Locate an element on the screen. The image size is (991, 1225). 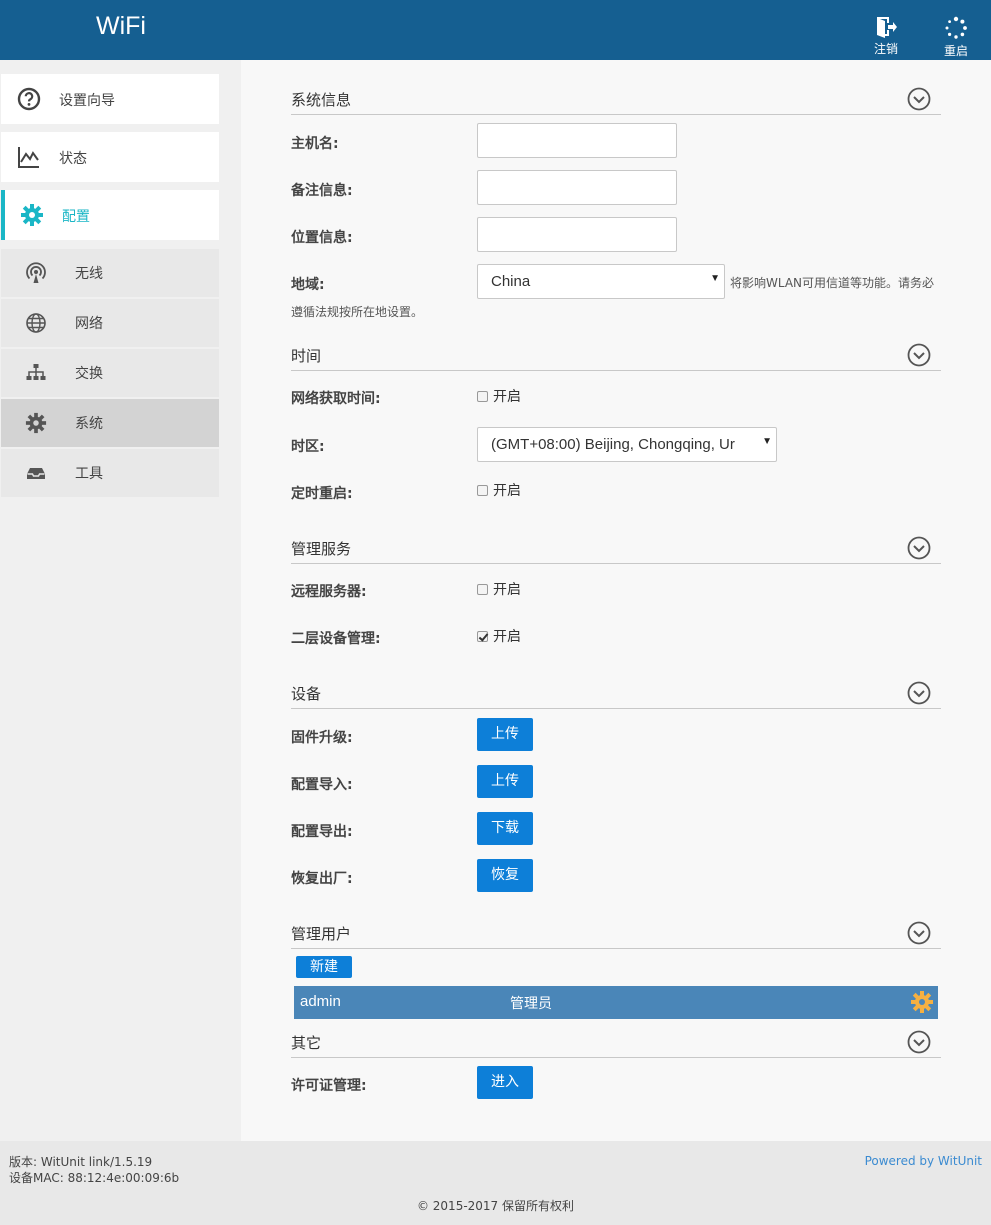
scheduled-reboot-checkbox: 开启 is located at coordinates (499, 490).